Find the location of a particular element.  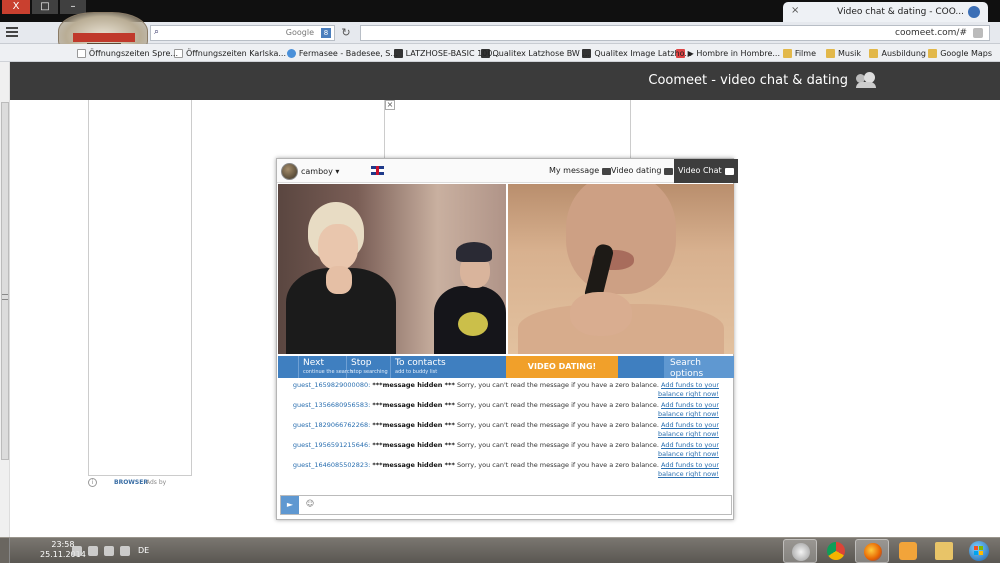

tab-video-dating: Video dating is located at coordinates (642, 171).